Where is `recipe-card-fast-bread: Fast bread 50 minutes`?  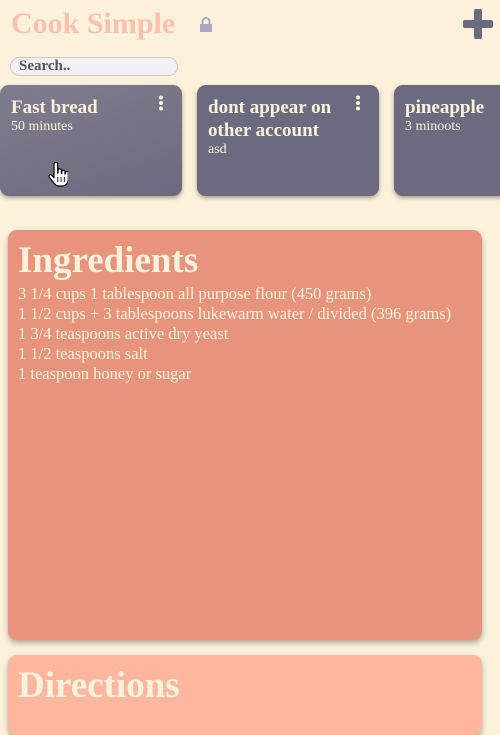
recipe-card-fast-bread: Fast bread 50 minutes is located at coordinates (91, 140).